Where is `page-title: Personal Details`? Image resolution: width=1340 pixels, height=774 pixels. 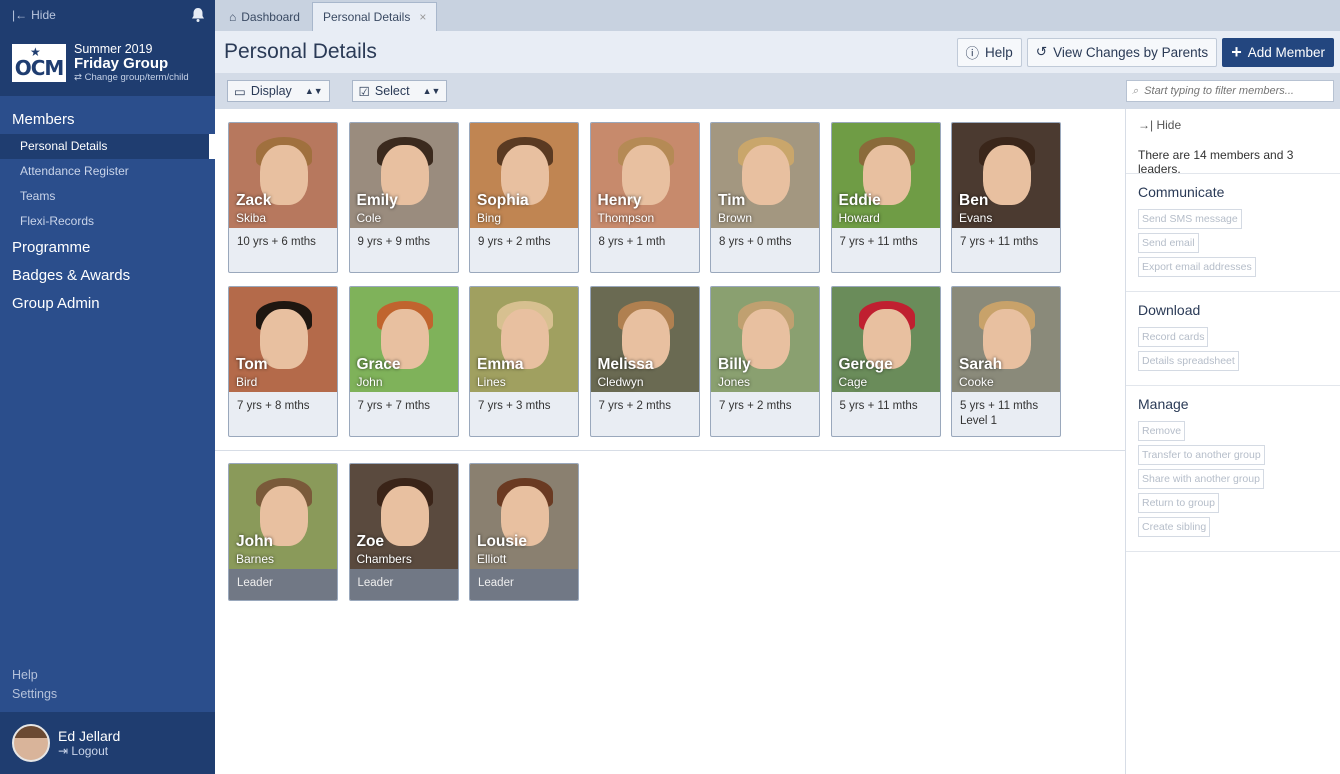
page-title: Personal Details is located at coordinates (300, 51).